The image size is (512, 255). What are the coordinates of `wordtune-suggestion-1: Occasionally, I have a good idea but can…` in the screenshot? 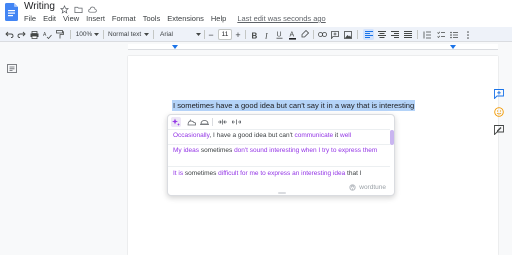 It's located at (279, 136).